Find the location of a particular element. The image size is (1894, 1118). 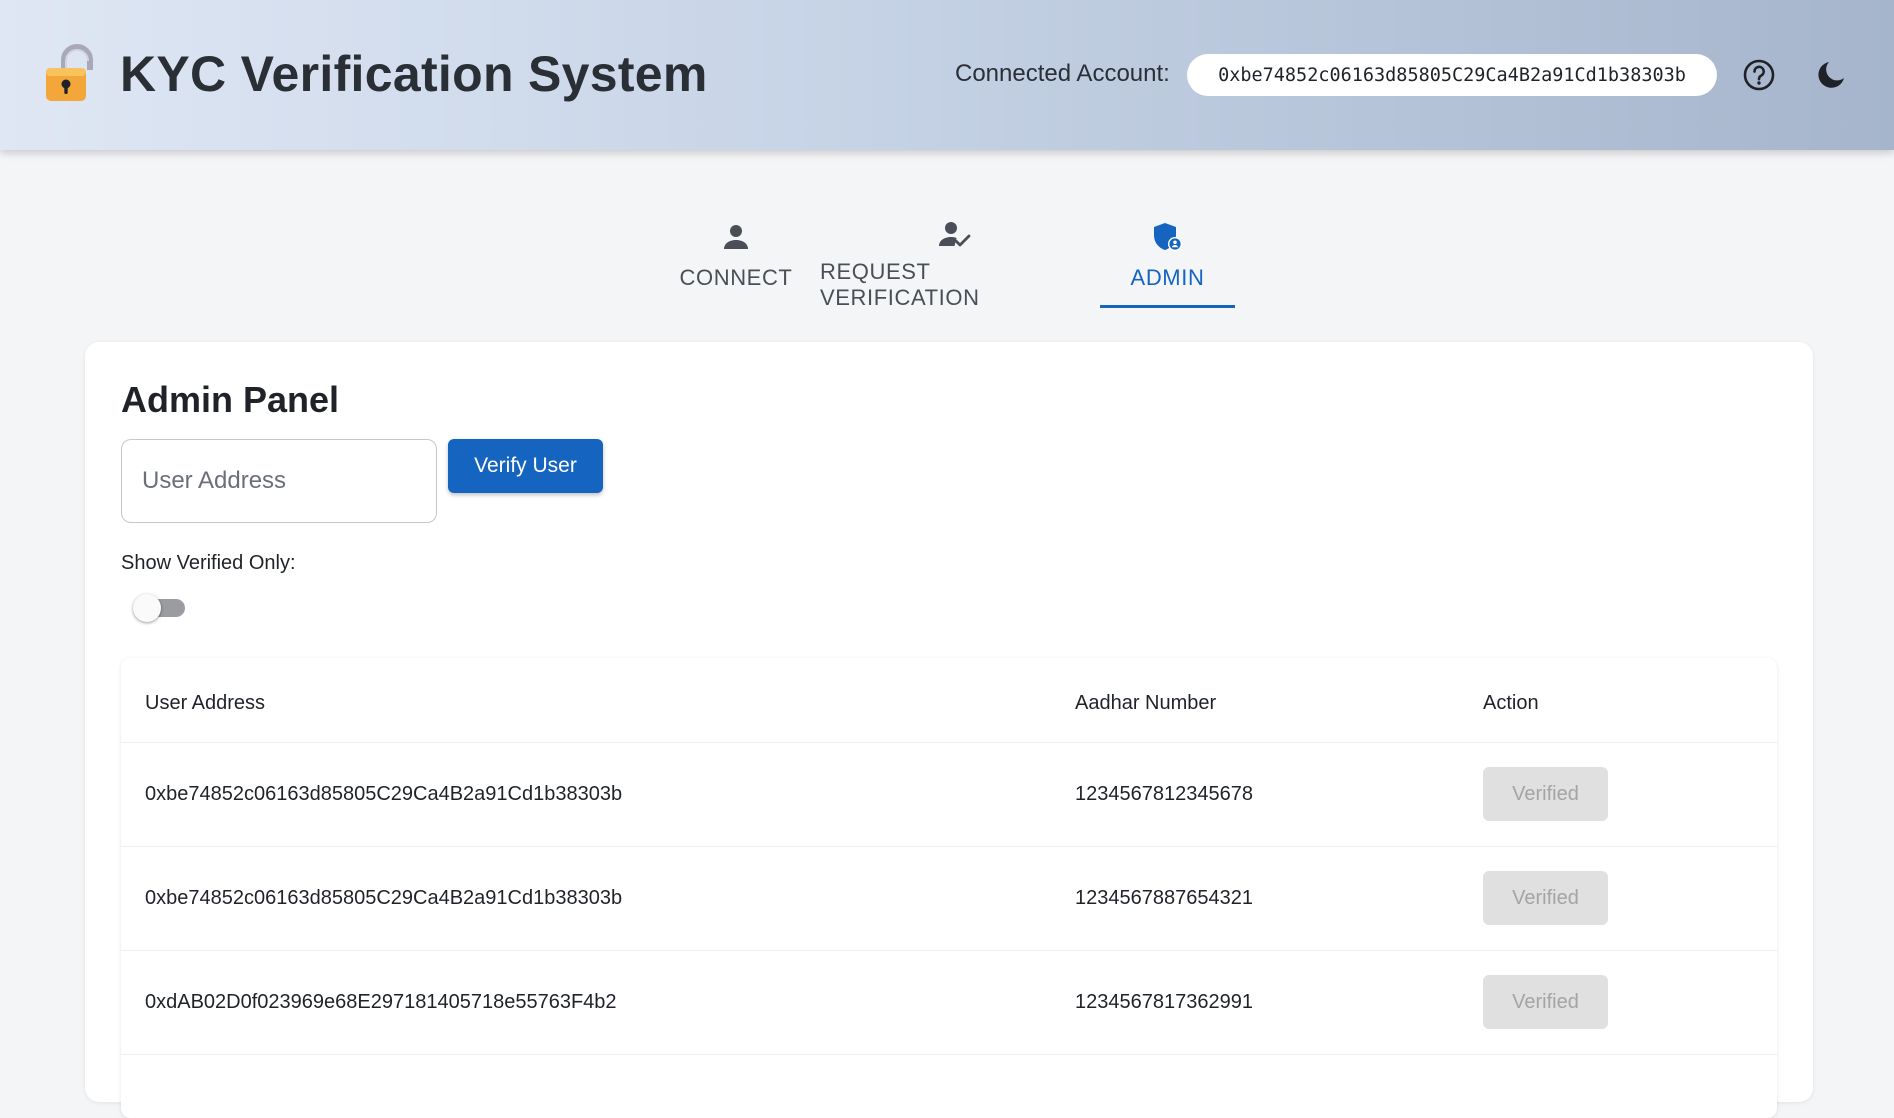

header-aadhar-number: Aadhar Number is located at coordinates (1279, 700).